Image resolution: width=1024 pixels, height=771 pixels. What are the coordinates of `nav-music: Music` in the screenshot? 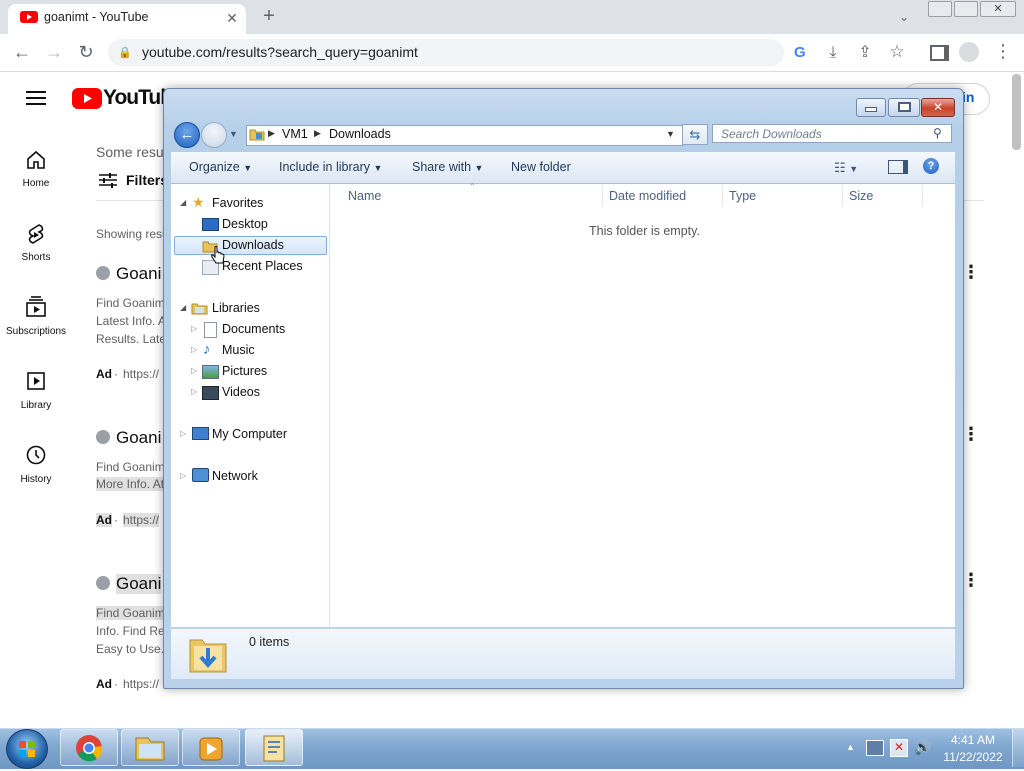 It's located at (238, 350).